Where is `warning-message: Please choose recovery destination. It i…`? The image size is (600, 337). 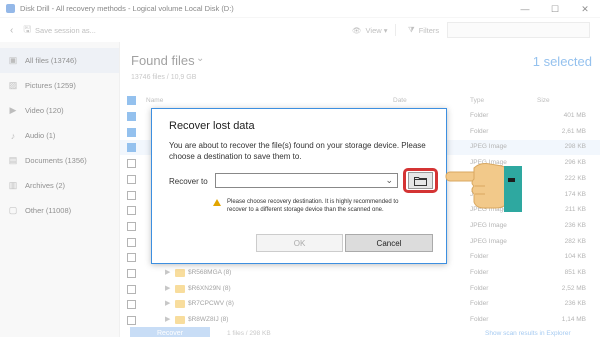 warning-message: Please choose recovery destination. It i… is located at coordinates (313, 206).